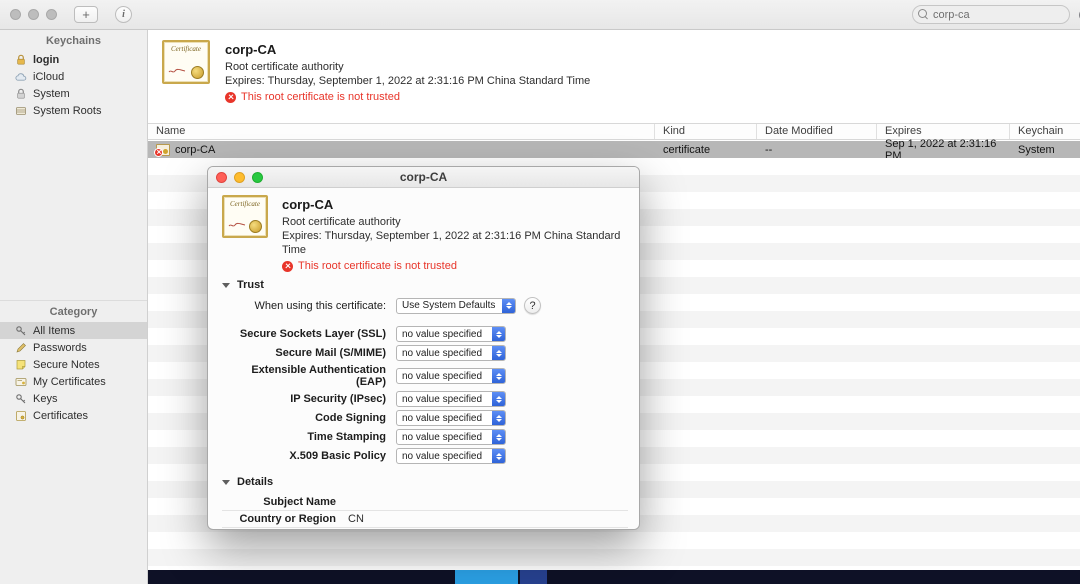 This screenshot has height=584, width=1080. Describe the element at coordinates (73, 311) in the screenshot. I see `category-header: Category` at that location.